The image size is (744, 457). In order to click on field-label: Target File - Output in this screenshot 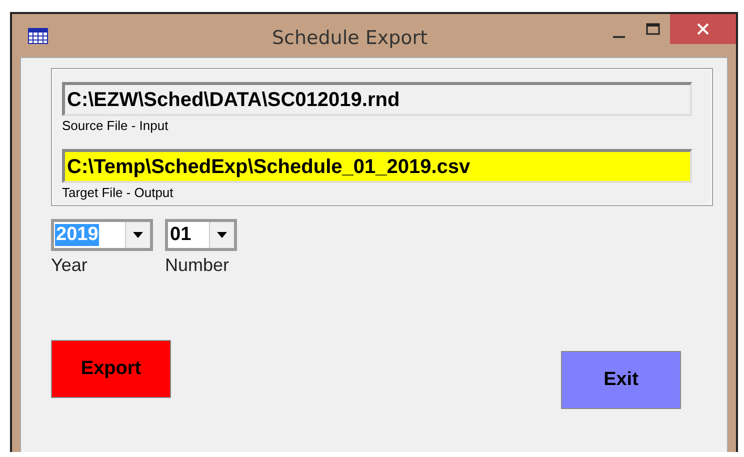, I will do `click(118, 192)`.